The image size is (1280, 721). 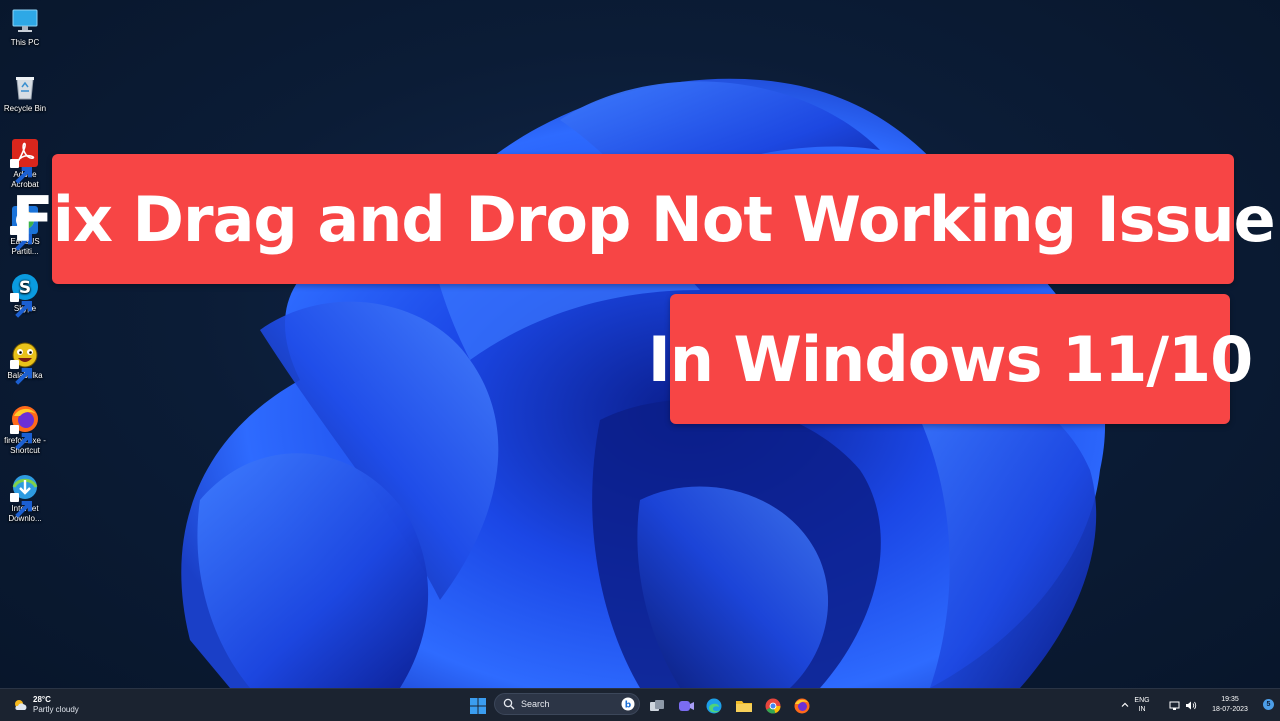 I want to click on teams-chat-icon, so click(x=686, y=706).